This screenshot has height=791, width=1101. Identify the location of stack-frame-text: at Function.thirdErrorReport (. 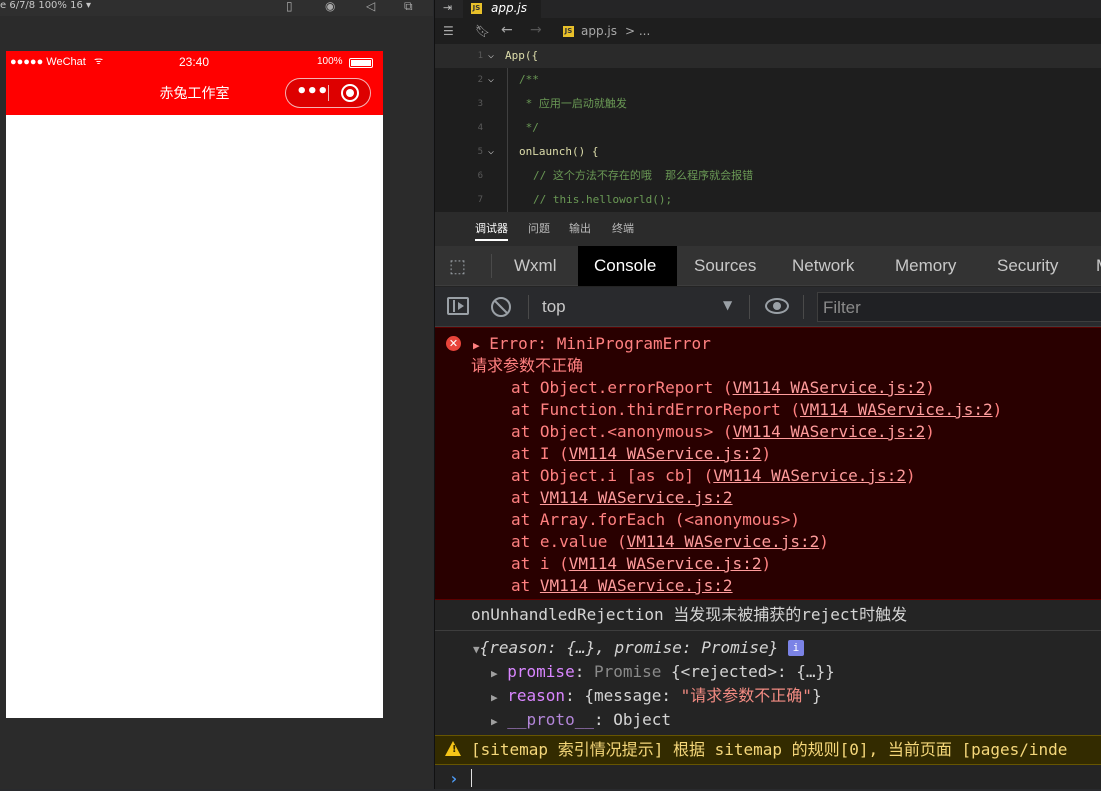
(655, 409).